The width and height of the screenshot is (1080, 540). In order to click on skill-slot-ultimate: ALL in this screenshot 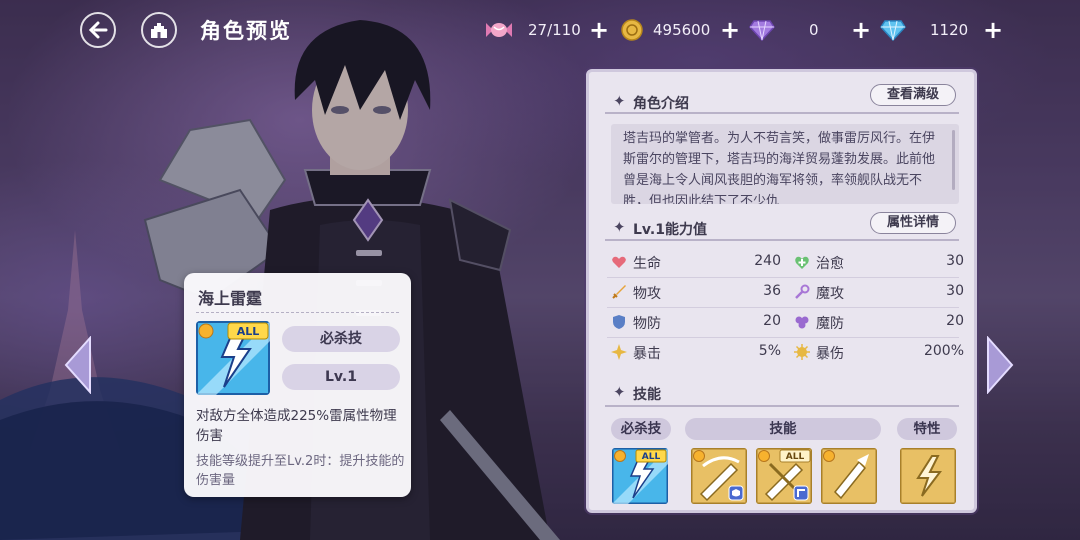, I will do `click(640, 476)`.